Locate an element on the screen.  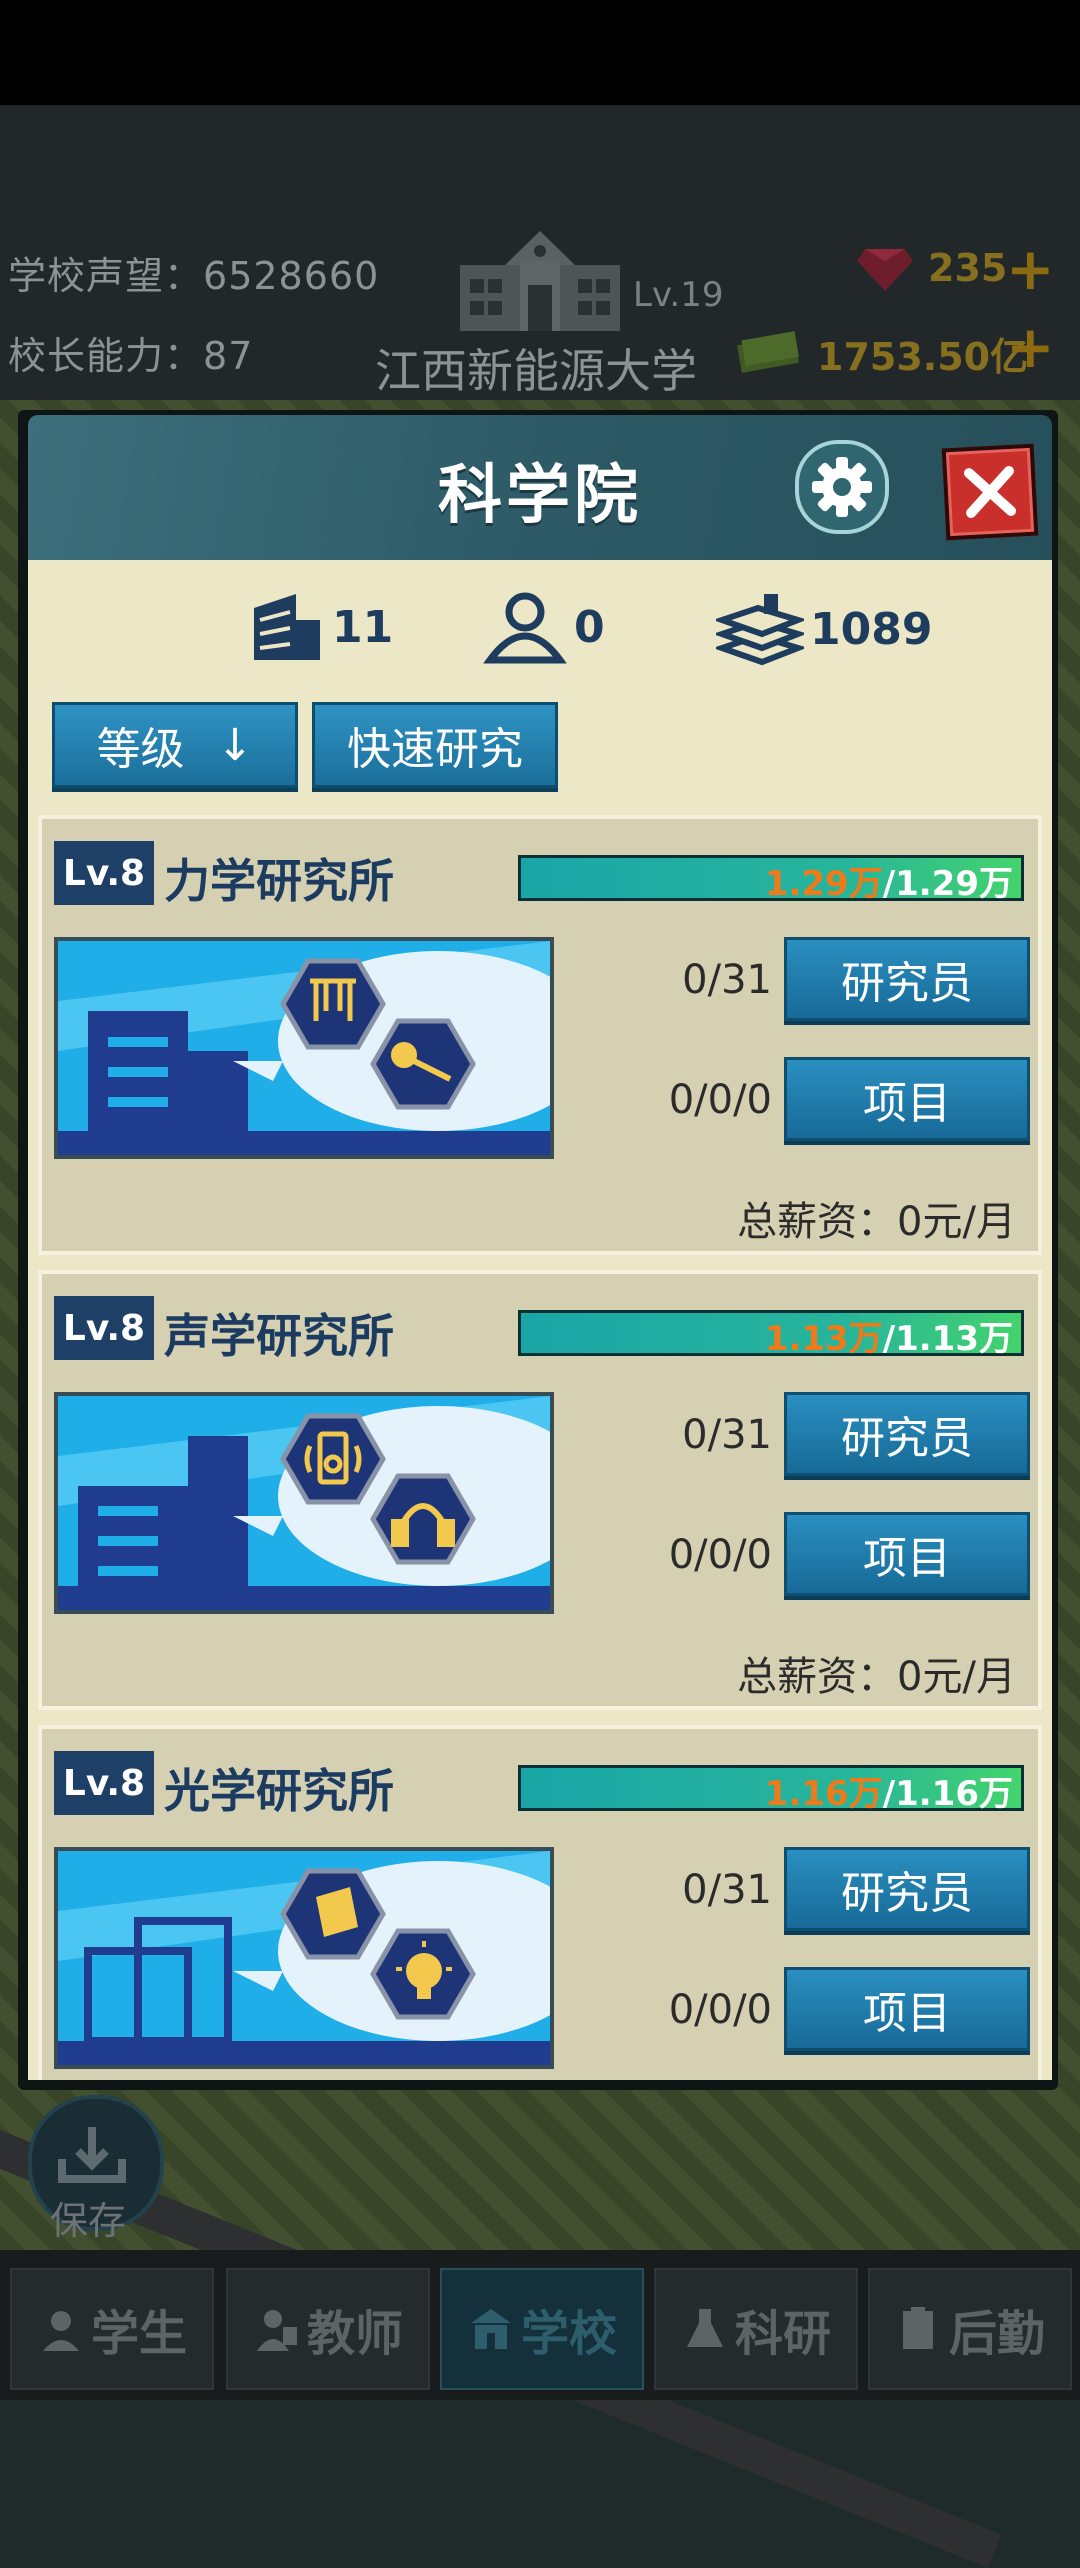
reputation-stat: 学校声望：6528660 is located at coordinates (193, 272).